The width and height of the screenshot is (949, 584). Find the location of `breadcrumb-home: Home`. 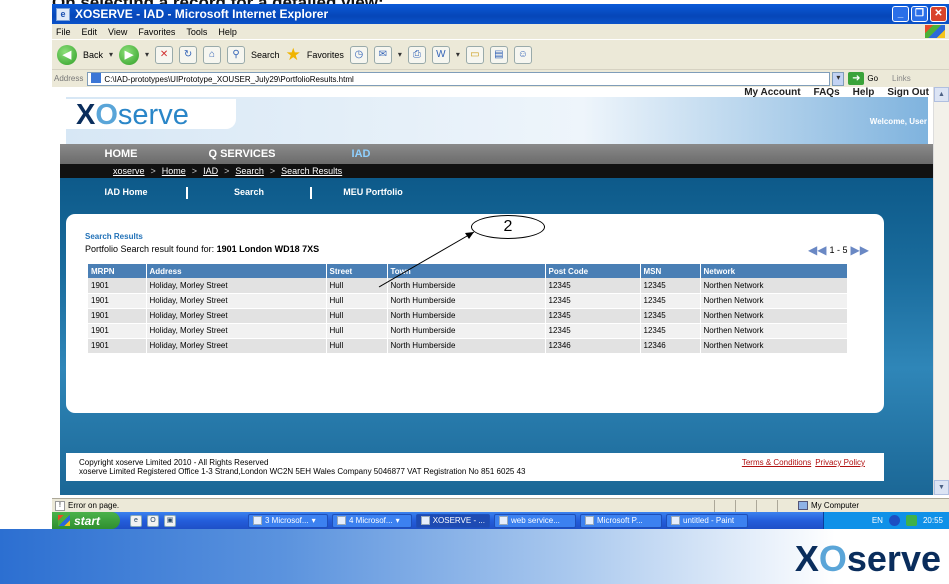

breadcrumb-home: Home is located at coordinates (174, 171).